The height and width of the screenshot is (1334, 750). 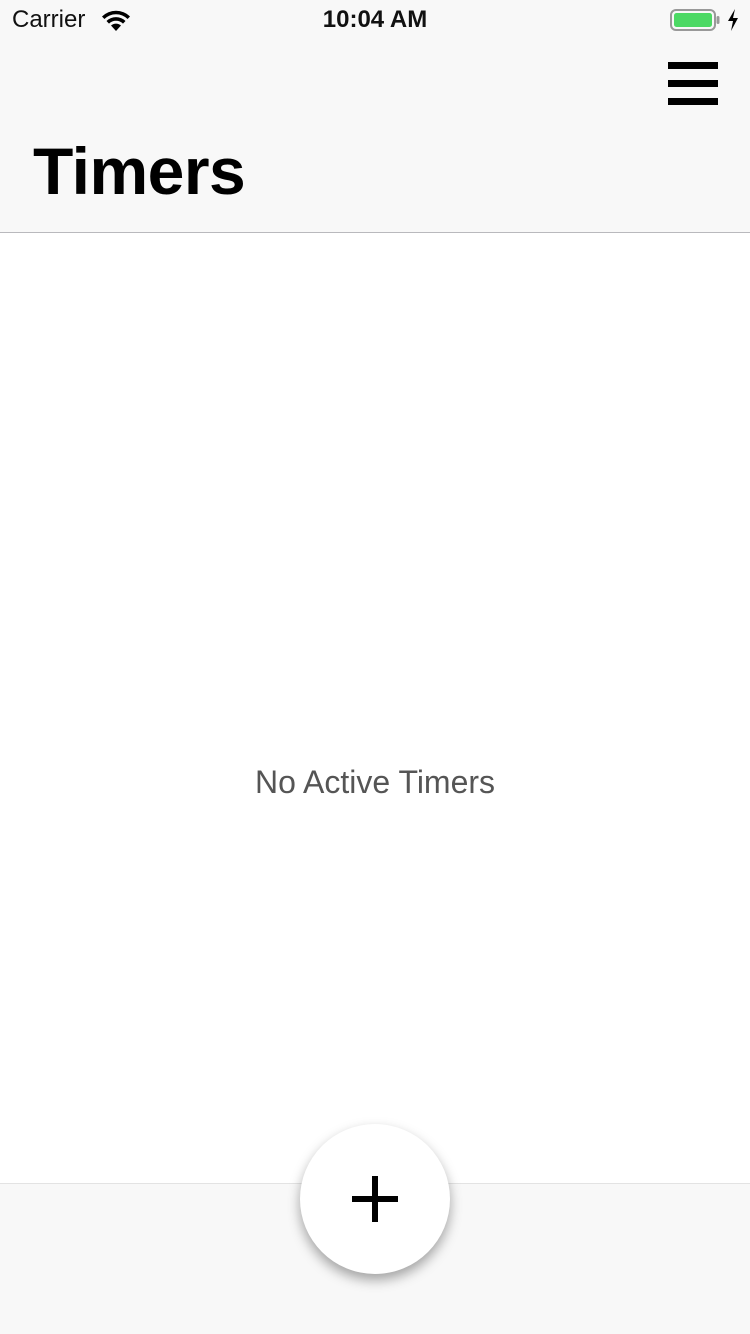 I want to click on charging-bolt-icon, so click(x=733, y=20).